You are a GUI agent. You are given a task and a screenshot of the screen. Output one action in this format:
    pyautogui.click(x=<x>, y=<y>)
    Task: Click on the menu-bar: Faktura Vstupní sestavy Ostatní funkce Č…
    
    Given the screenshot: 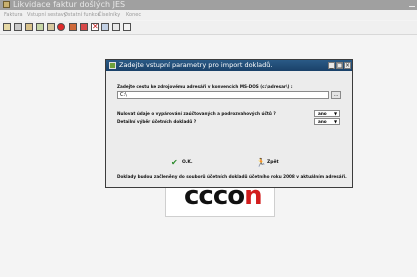 What is the action you would take?
    pyautogui.click(x=208, y=15)
    